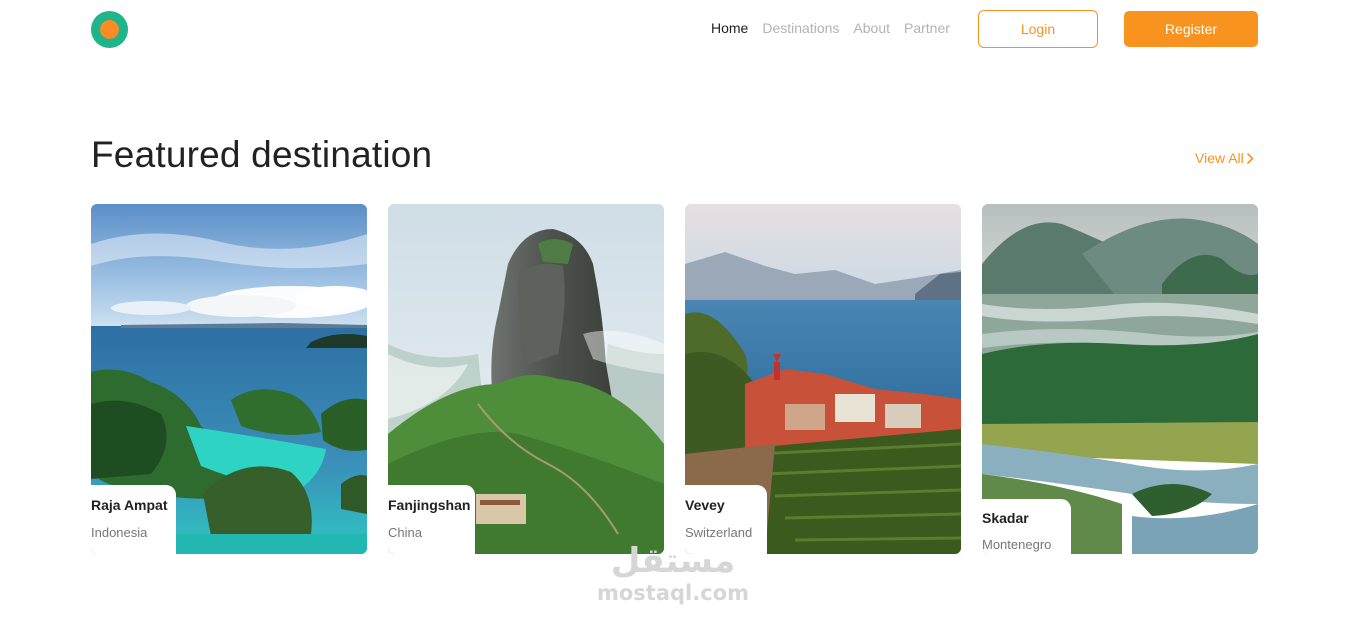 This screenshot has height=623, width=1347. I want to click on nav-home-link: Home, so click(729, 28).